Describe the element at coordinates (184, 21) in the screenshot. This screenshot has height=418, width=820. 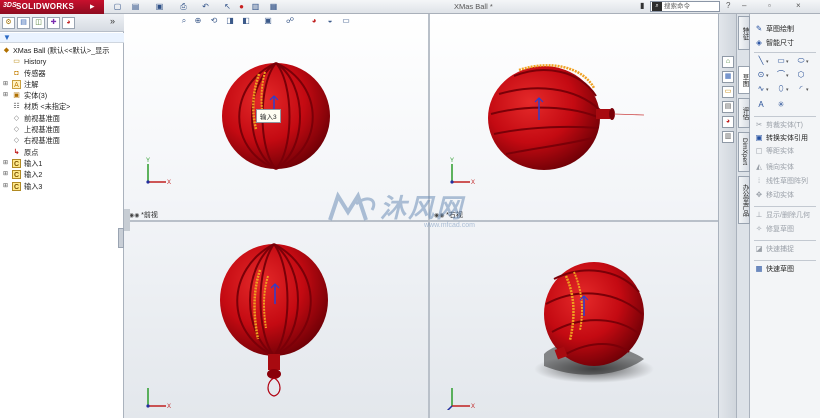
I see `zoom-to-fit-icon: ⌕` at that location.